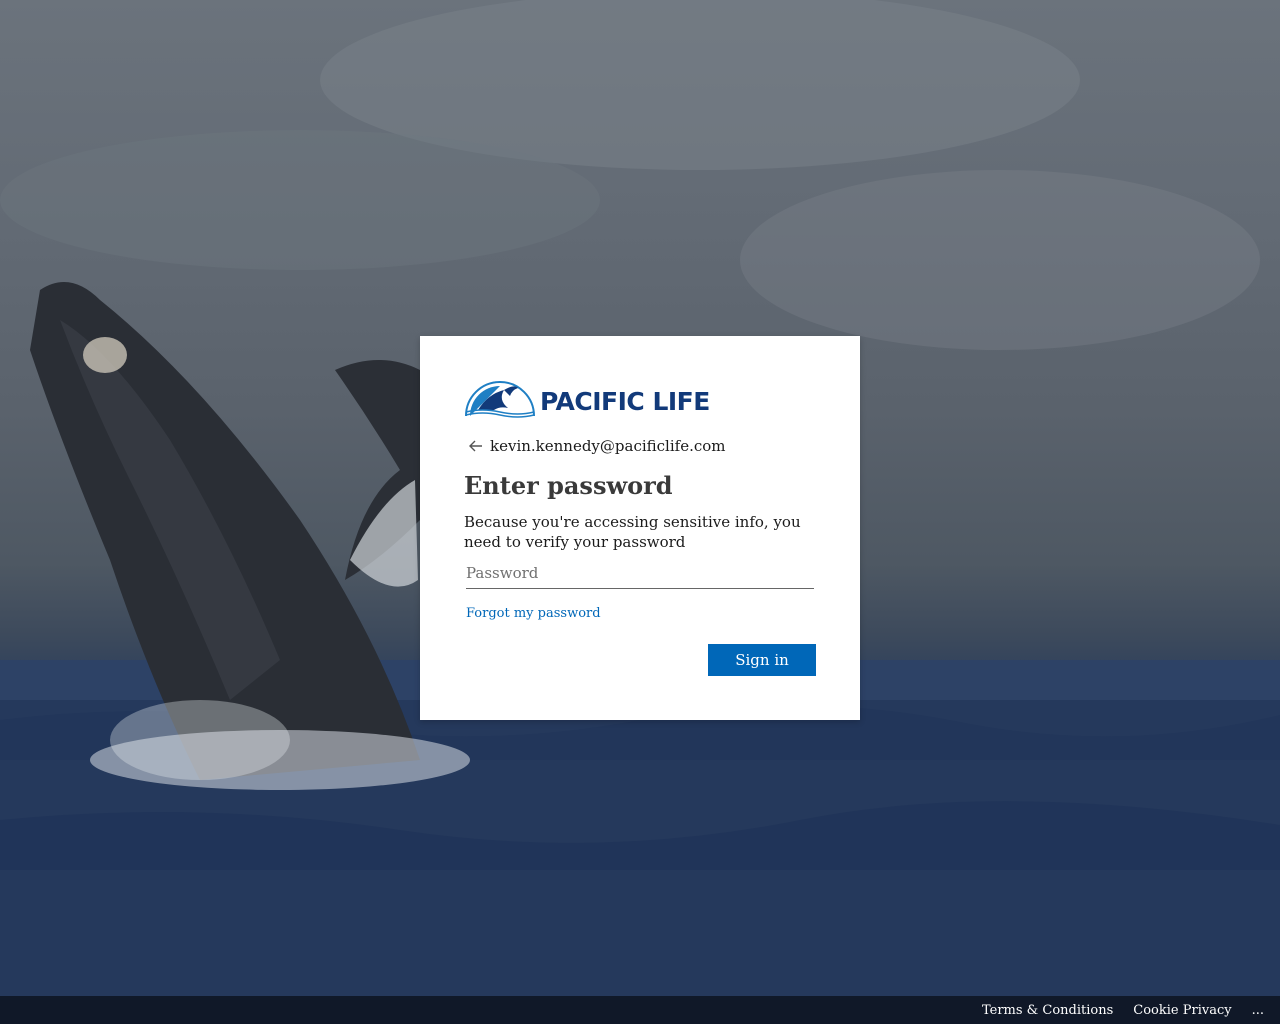 The width and height of the screenshot is (1280, 1024). Describe the element at coordinates (1182, 1010) in the screenshot. I see `cookie-privacy-link: Cookie Privacy` at that location.